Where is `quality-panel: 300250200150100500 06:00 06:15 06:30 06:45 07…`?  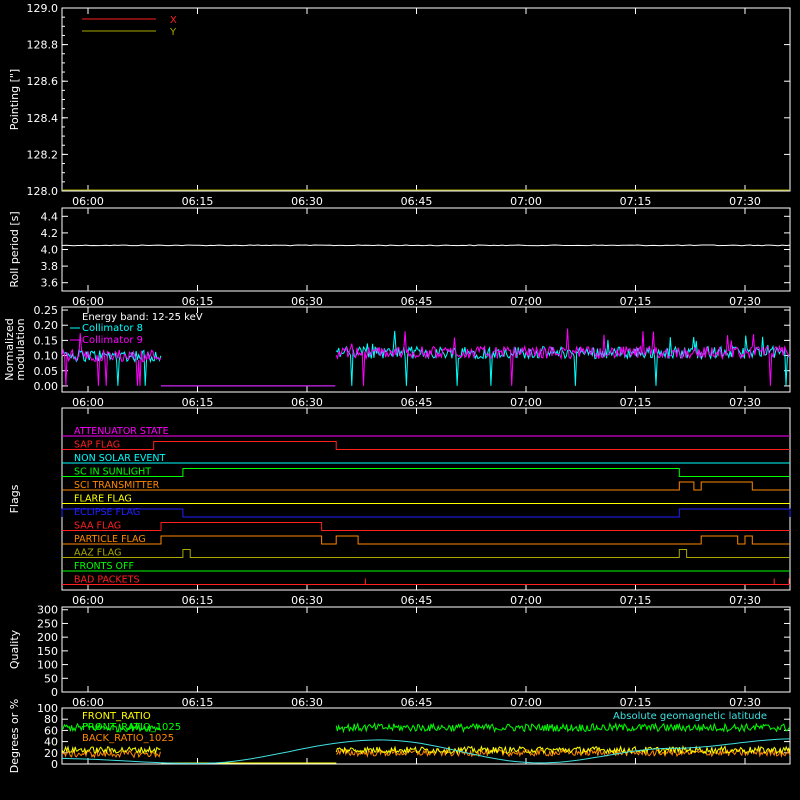 quality-panel: 300250200150100500 06:00 06:15 06:30 06:45 07… is located at coordinates (399, 656).